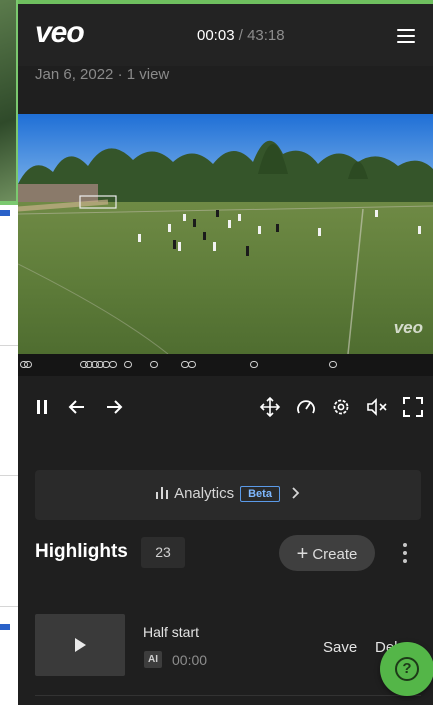  I want to click on beta-badge: Beta, so click(260, 494).